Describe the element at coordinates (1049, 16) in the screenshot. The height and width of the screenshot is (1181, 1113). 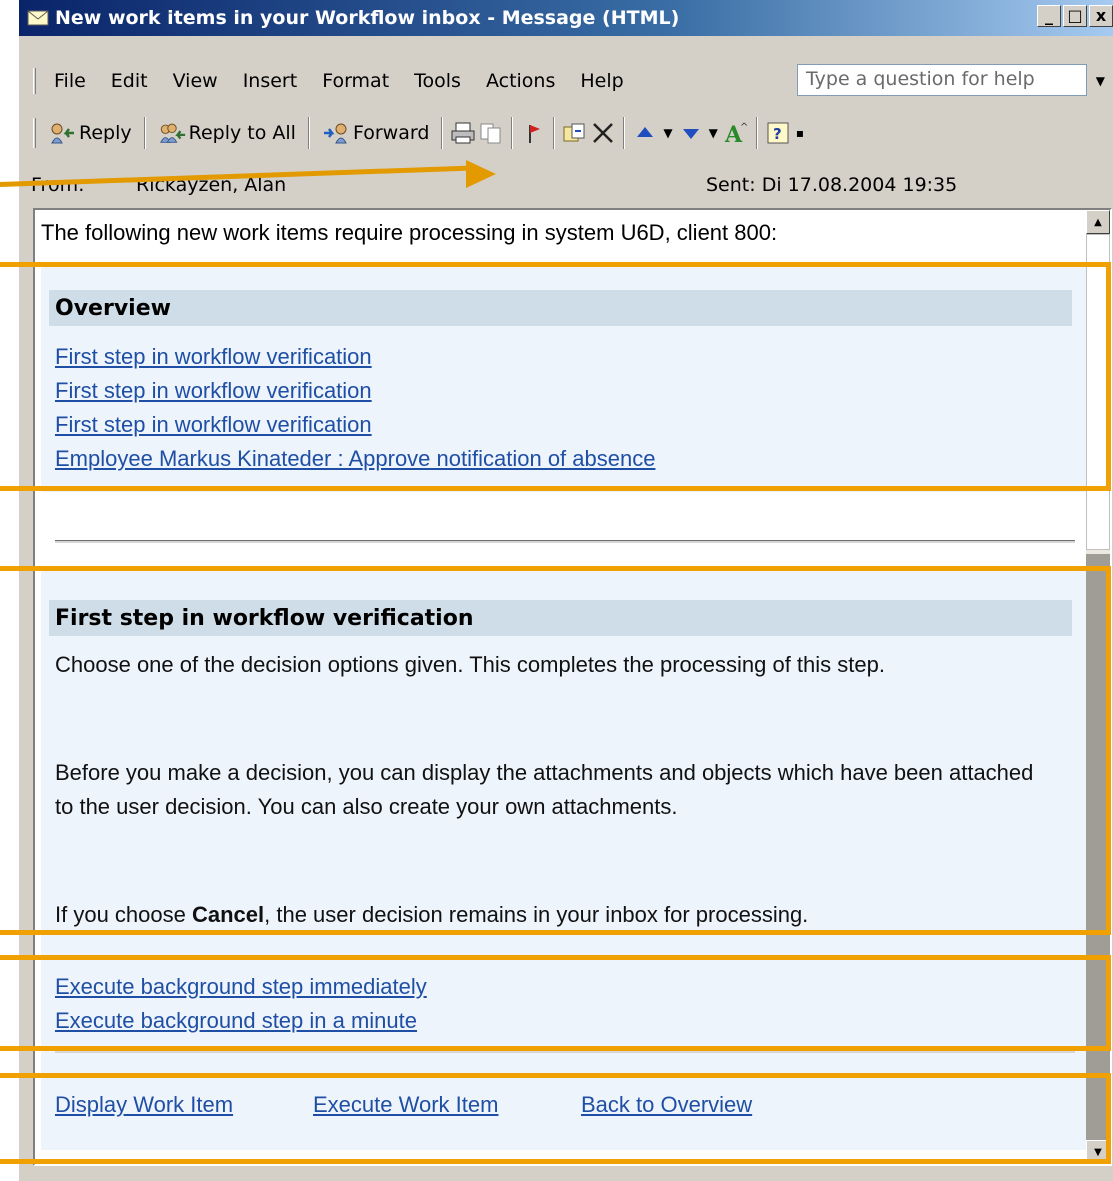
I see `minimize-button: _` at that location.